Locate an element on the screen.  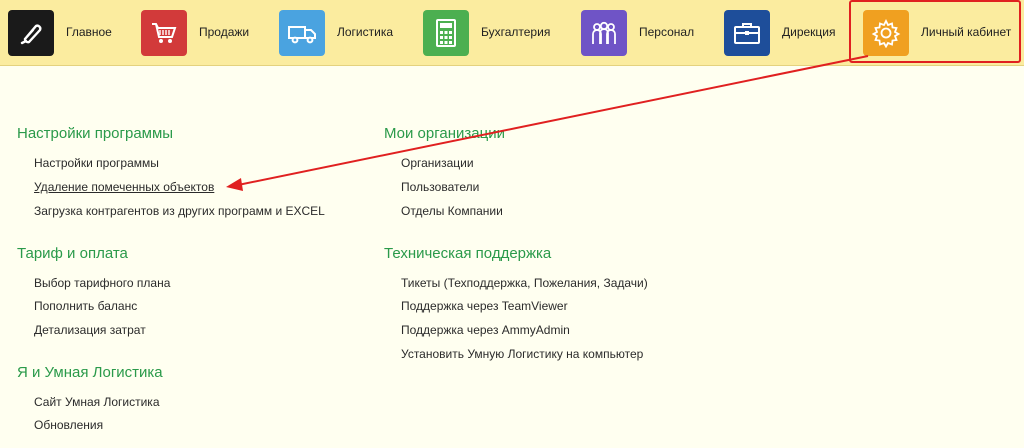
link-tickets: Тикеты (Техподдержка, Пожелания, Задачи) is located at coordinates (524, 283).